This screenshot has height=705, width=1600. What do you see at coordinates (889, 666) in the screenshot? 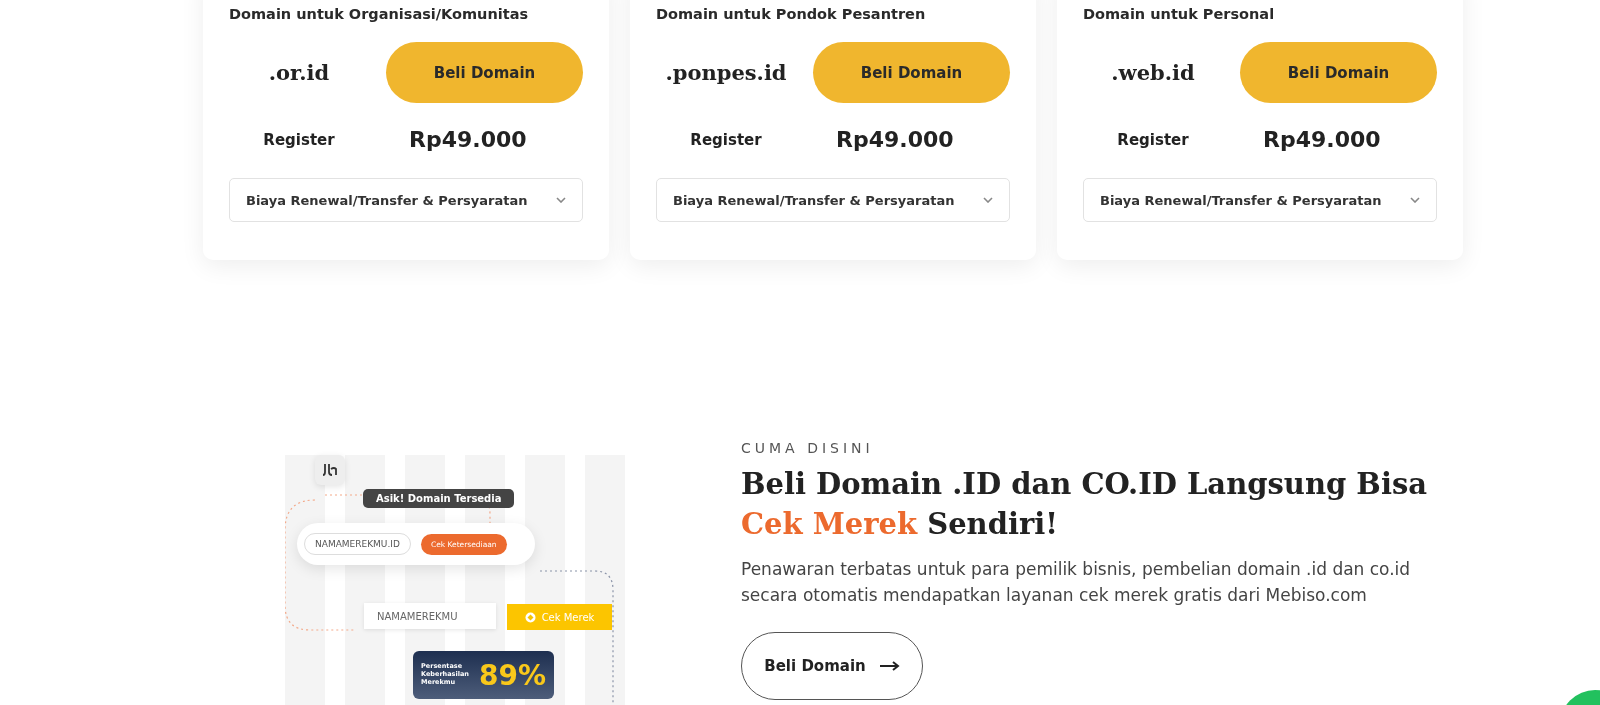
I see `arrow-right-icon` at bounding box center [889, 666].